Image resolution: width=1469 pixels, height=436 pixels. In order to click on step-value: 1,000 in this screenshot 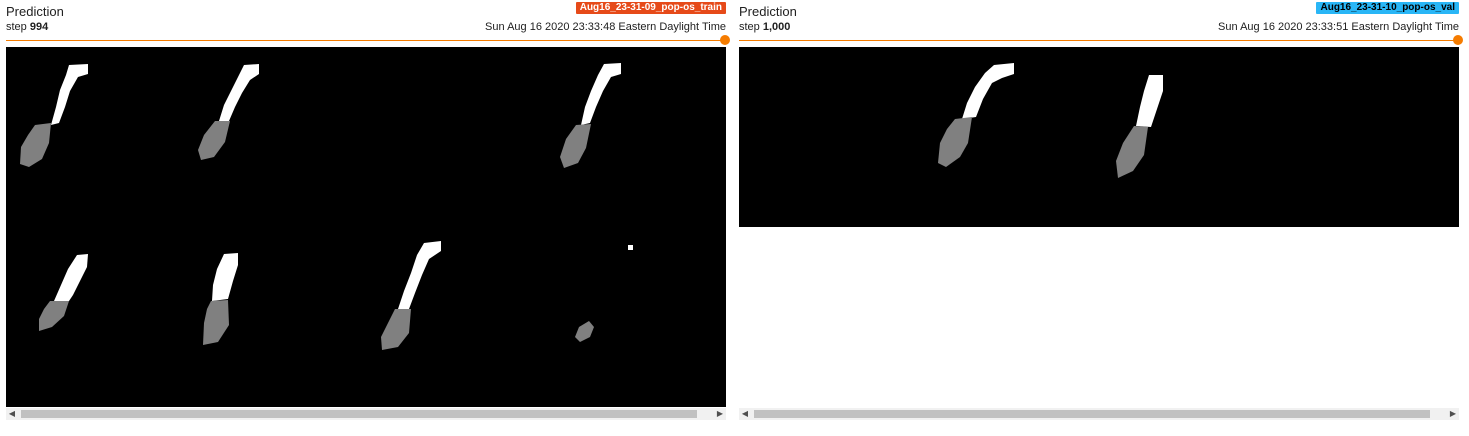, I will do `click(776, 27)`.